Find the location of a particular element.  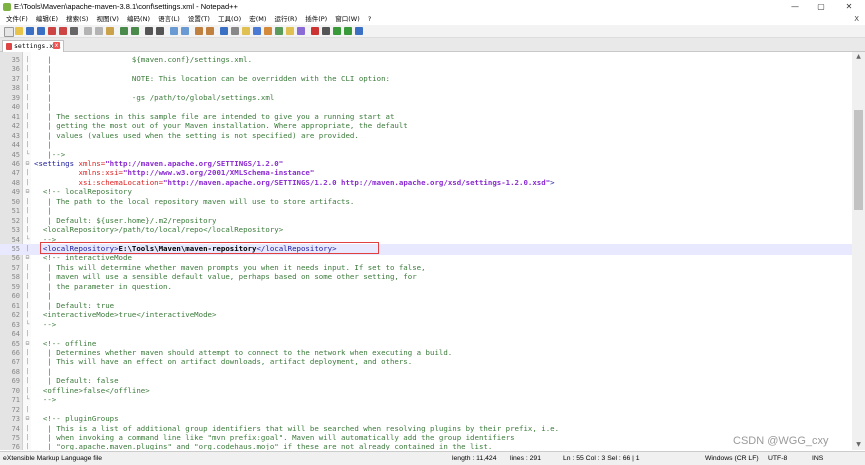

menu-plugins: 插件(P) is located at coordinates (316, 19).